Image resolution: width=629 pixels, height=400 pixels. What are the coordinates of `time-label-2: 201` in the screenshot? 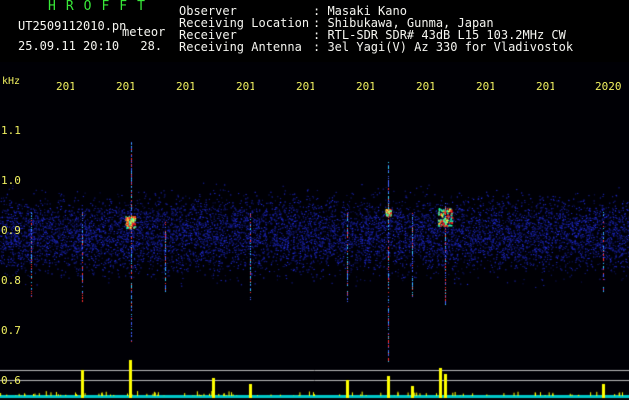 It's located at (125, 86).